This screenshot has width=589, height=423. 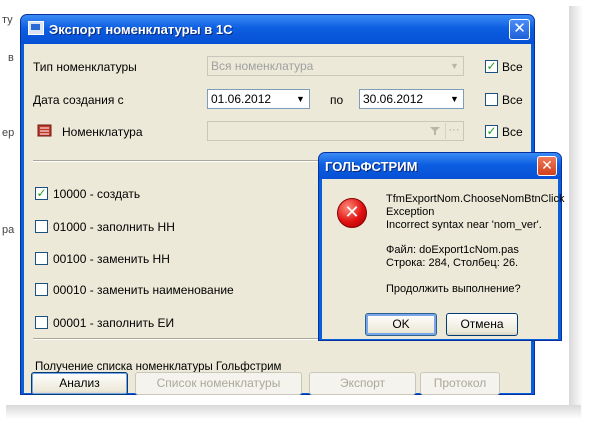 What do you see at coordinates (452, 250) in the screenshot?
I see `error-message-line: Файл: doExport1cNom.pas` at bounding box center [452, 250].